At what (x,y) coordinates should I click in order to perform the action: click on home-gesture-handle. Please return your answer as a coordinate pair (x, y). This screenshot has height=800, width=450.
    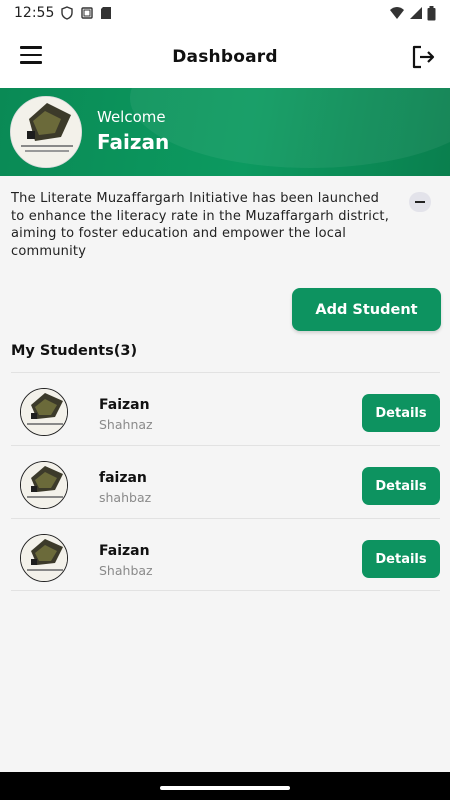
    Looking at the image, I should click on (225, 788).